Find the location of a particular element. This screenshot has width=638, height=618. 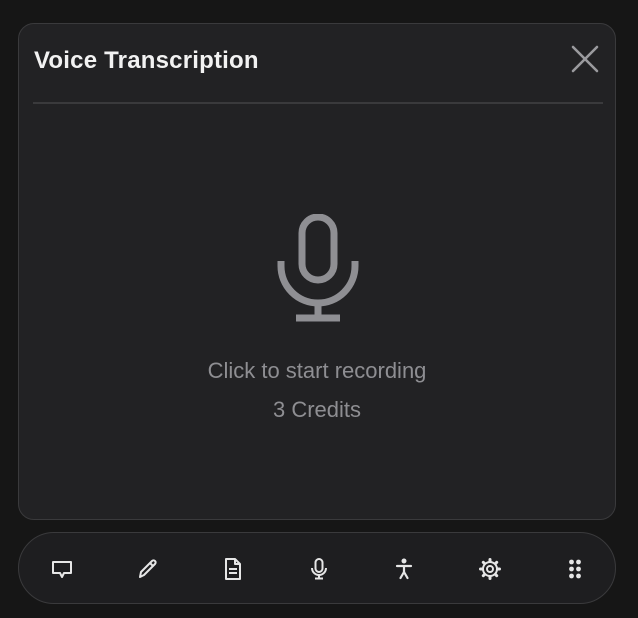

chat-button is located at coordinates (62, 569).